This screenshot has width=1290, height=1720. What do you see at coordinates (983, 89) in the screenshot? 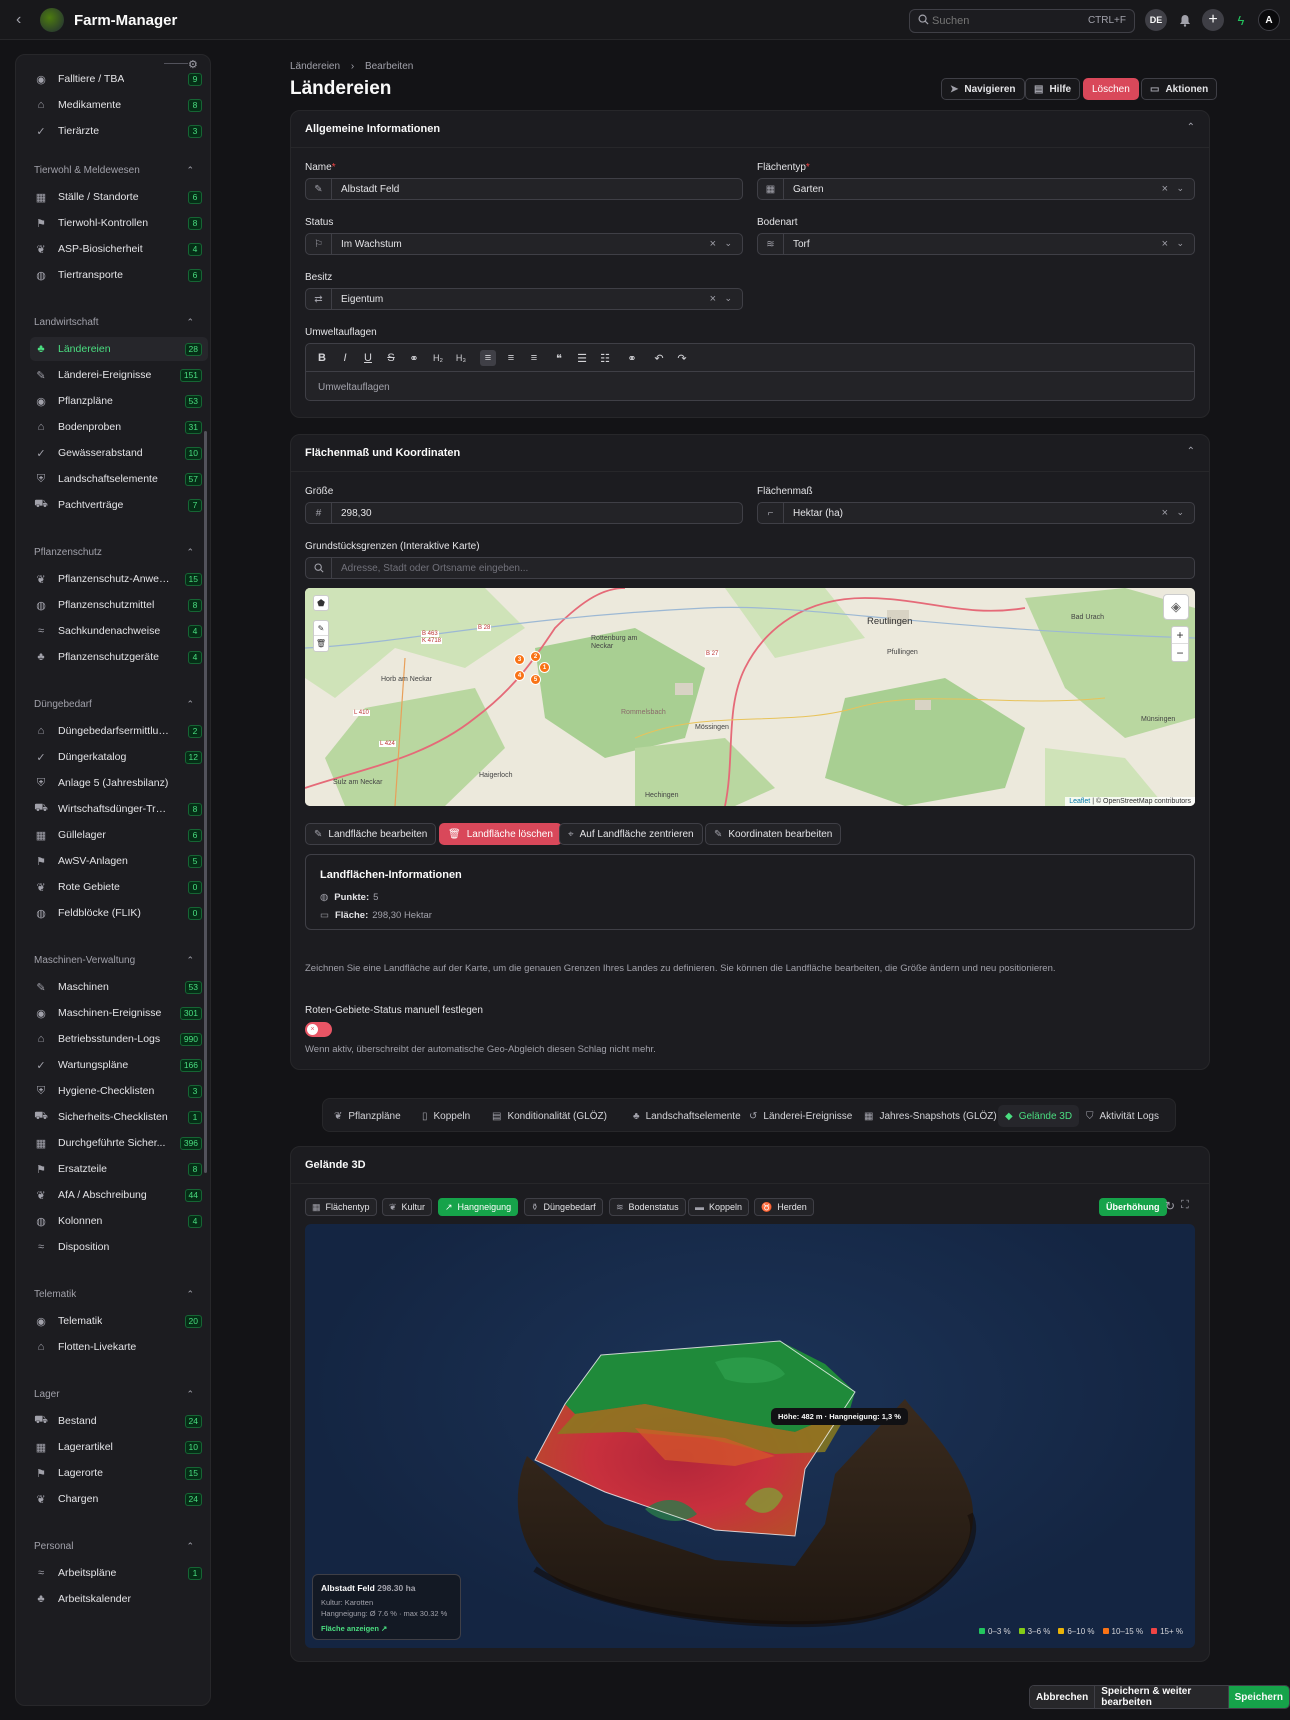
I see `navigate-button: ➤ Navigieren` at bounding box center [983, 89].